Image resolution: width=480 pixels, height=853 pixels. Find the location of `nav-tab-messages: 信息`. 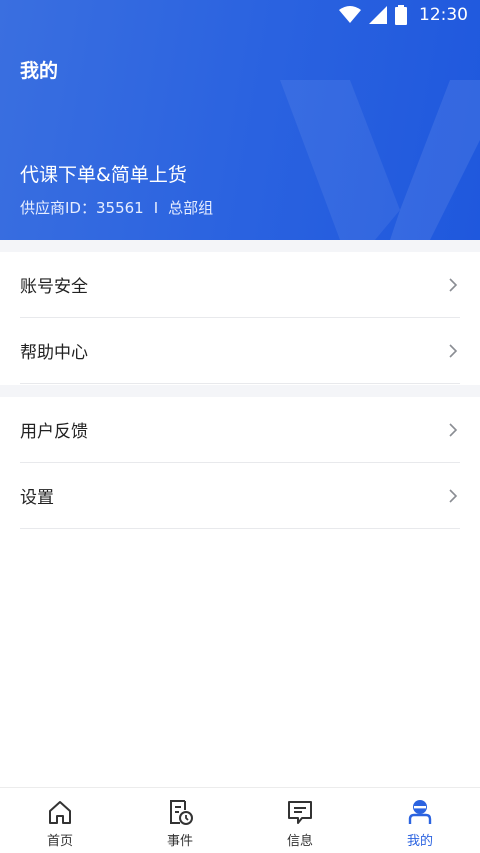

nav-tab-messages: 信息 is located at coordinates (300, 820).